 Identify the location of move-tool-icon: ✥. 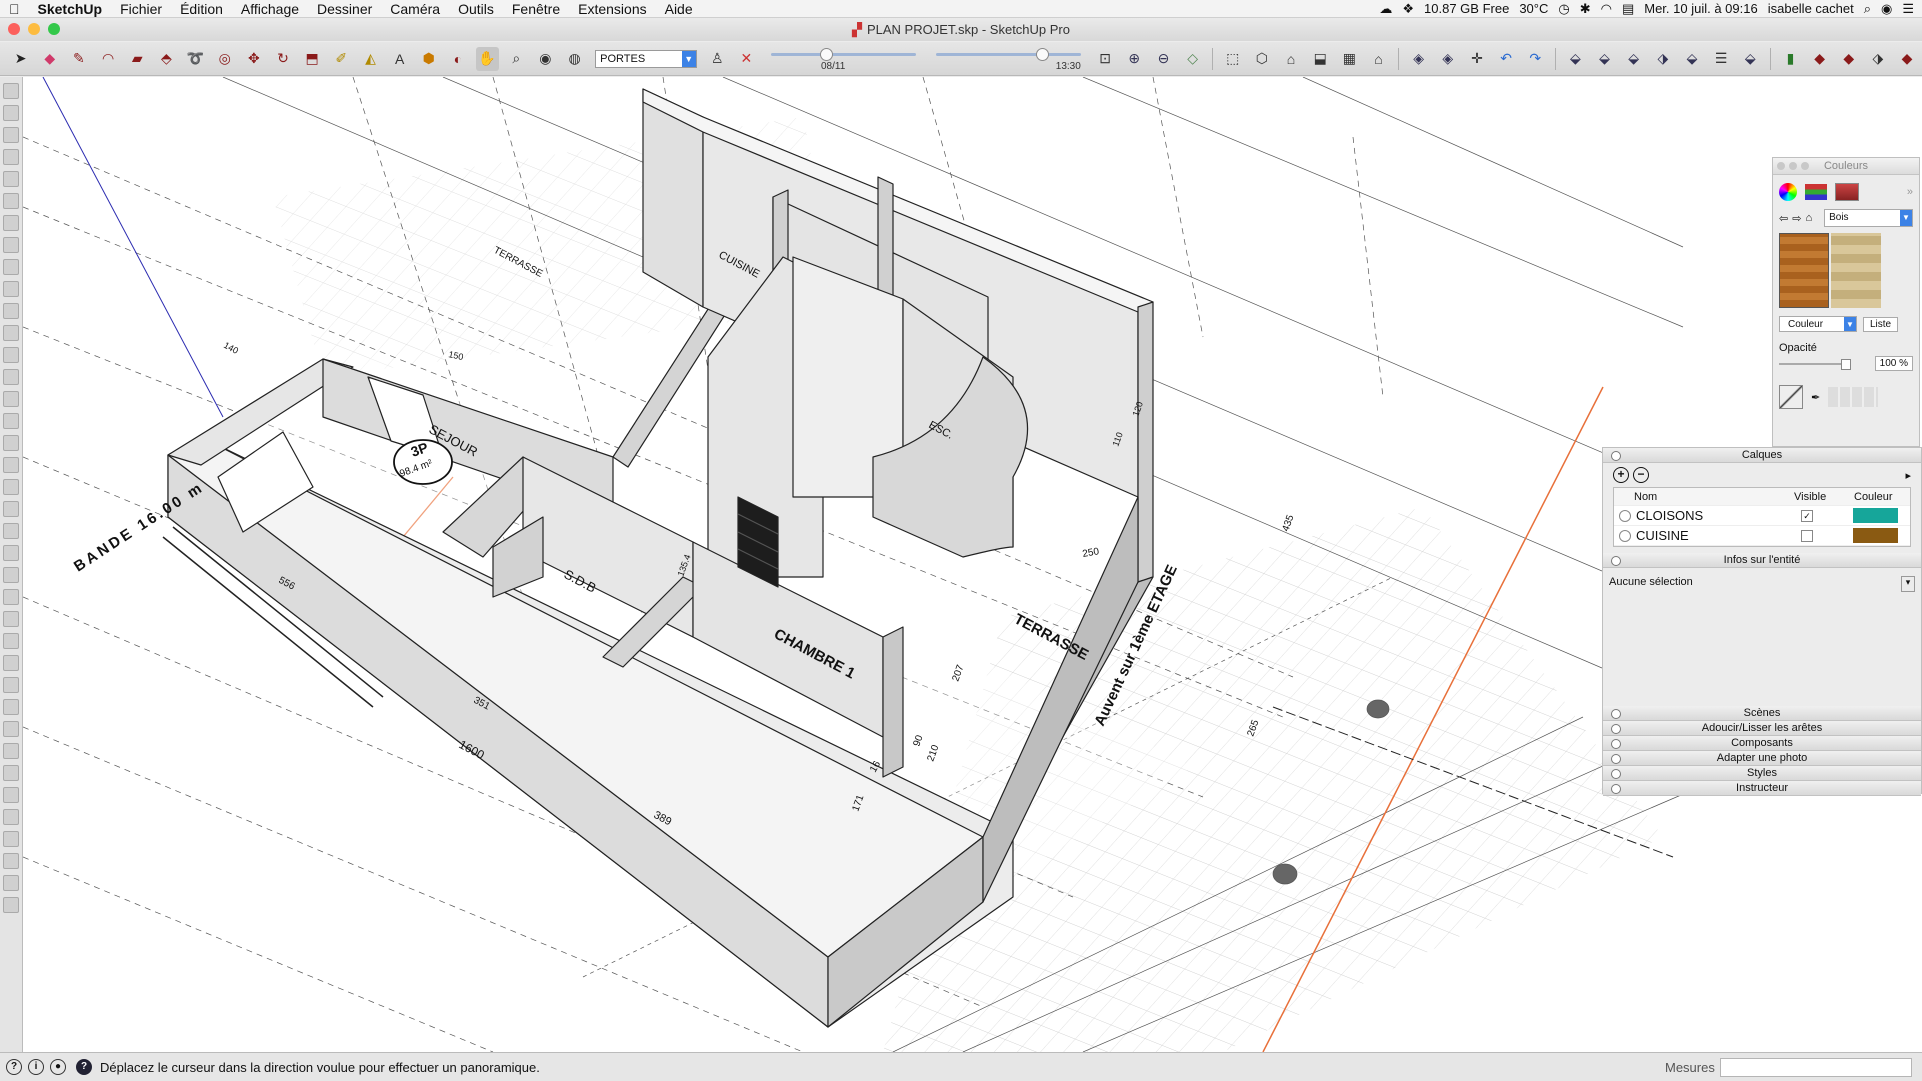
(253, 59).